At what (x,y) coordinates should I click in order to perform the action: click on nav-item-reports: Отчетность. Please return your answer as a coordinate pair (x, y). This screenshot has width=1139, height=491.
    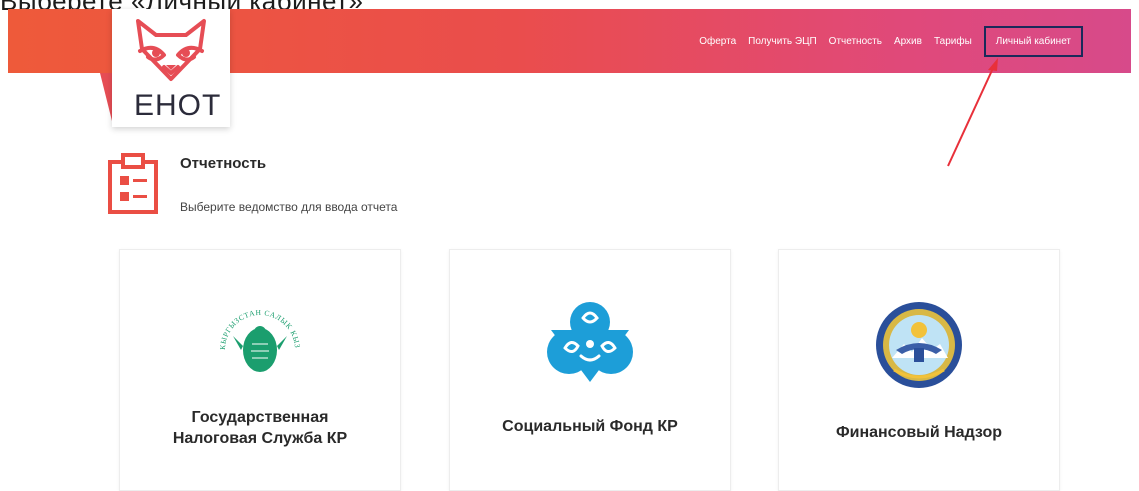
    Looking at the image, I should click on (855, 41).